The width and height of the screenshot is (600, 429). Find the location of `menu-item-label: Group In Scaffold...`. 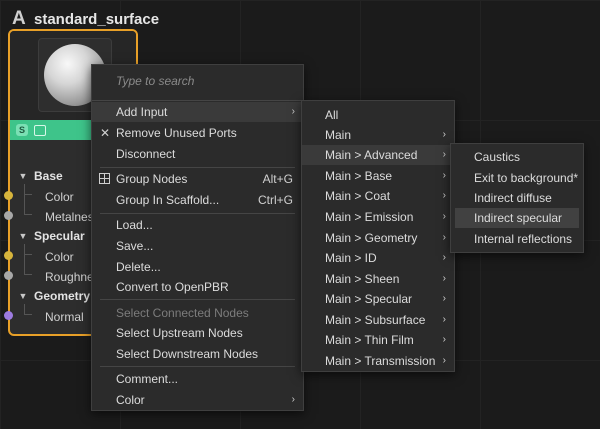

menu-item-label: Group In Scaffold... is located at coordinates (168, 200).